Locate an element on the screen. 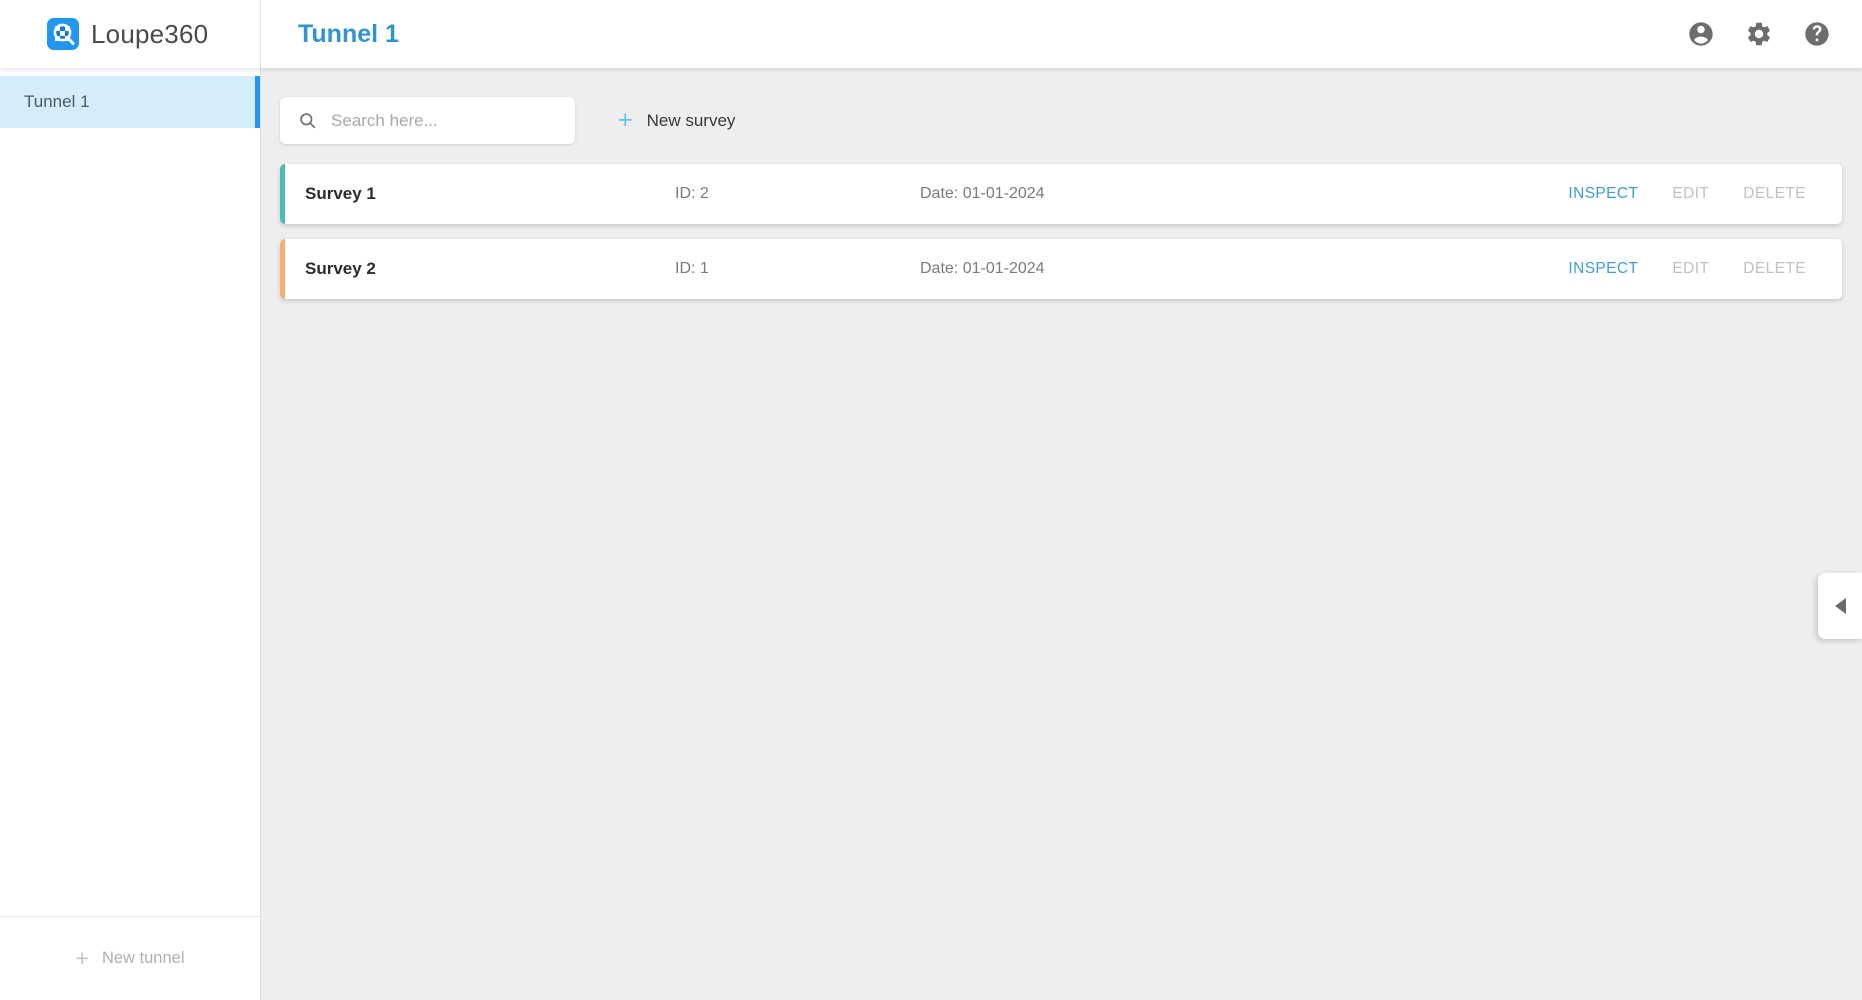 The width and height of the screenshot is (1862, 1000). header-icon-group is located at coordinates (1774, 34).